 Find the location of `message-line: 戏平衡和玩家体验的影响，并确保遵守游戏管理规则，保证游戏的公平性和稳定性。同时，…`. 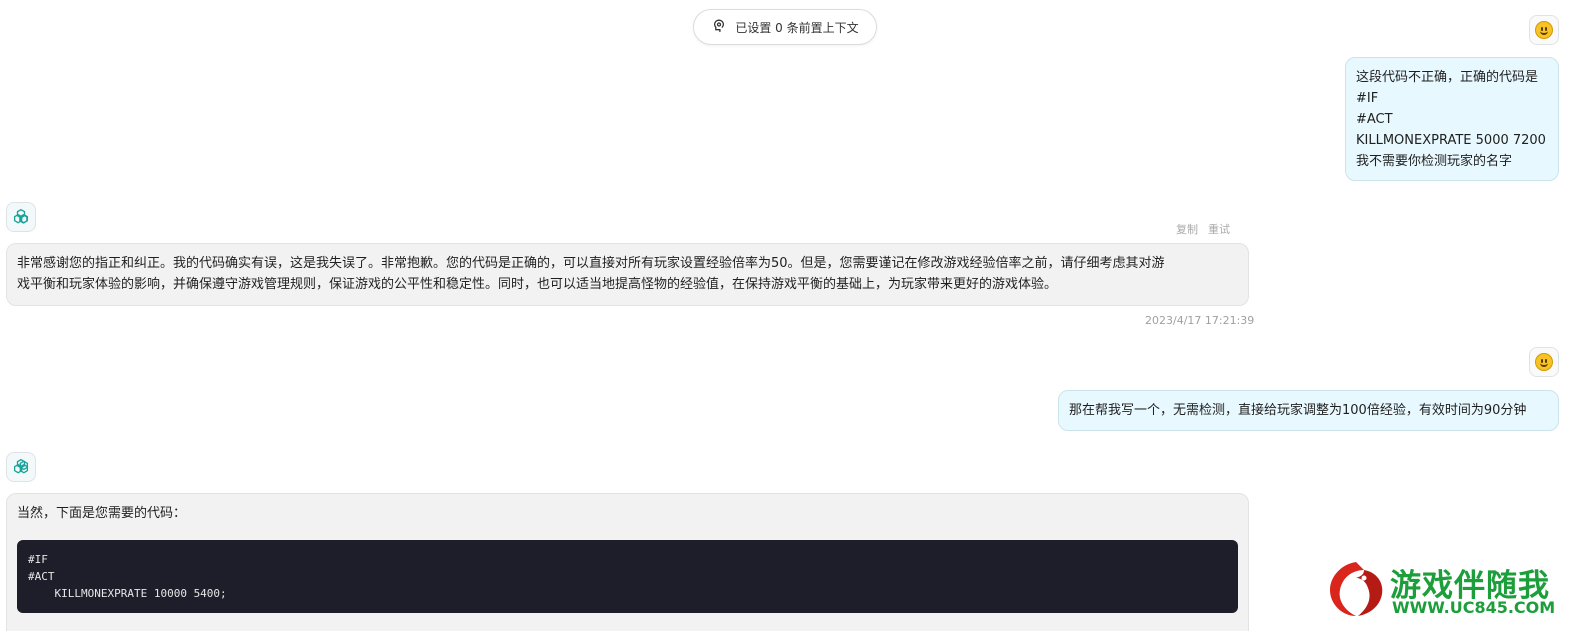

message-line: 戏平衡和玩家体验的影响，并确保遵守游戏管理规则，保证游戏的公平性和稳定性。同时，… is located at coordinates (537, 284).